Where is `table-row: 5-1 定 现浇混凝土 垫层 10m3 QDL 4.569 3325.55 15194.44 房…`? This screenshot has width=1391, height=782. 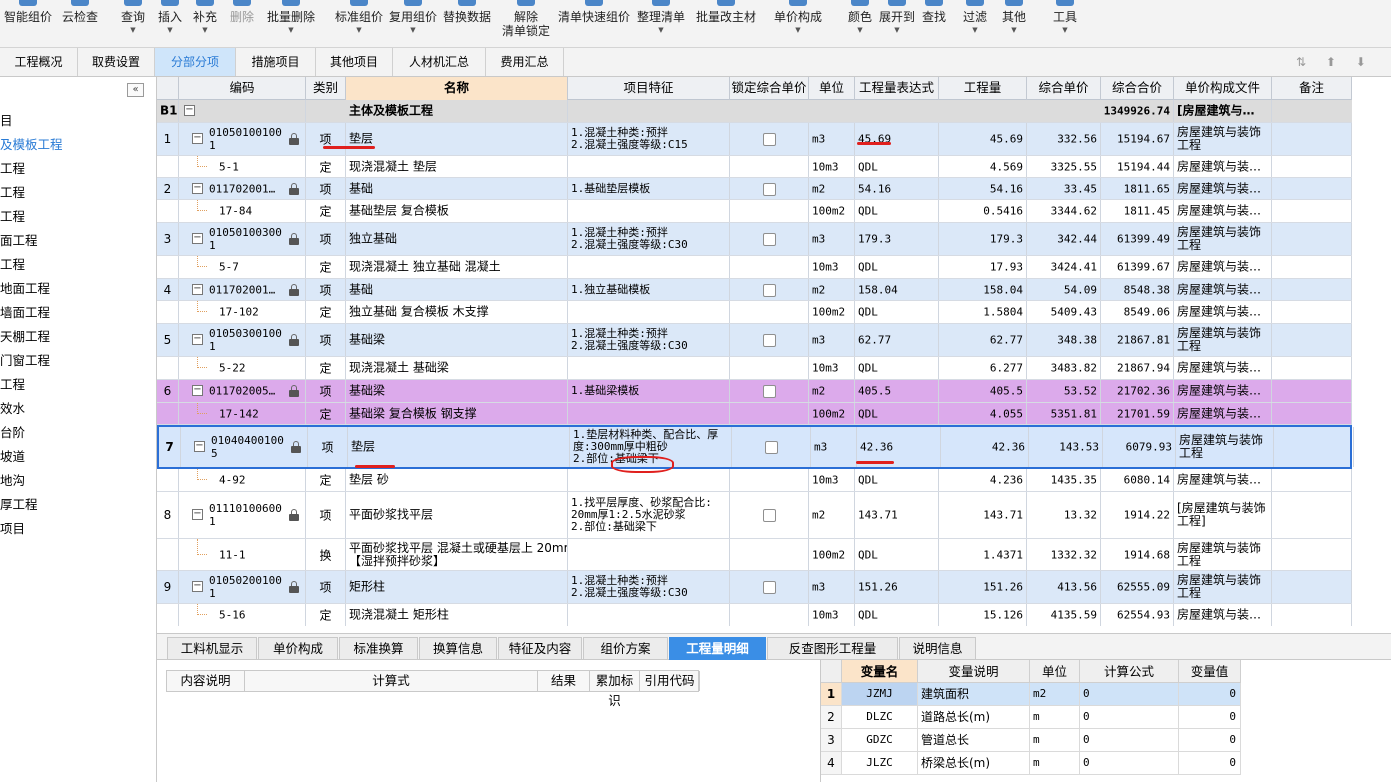 table-row: 5-1 定 现浇混凝土 垫层 10m3 QDL 4.569 3325.55 15194.44 房… is located at coordinates (754, 167).